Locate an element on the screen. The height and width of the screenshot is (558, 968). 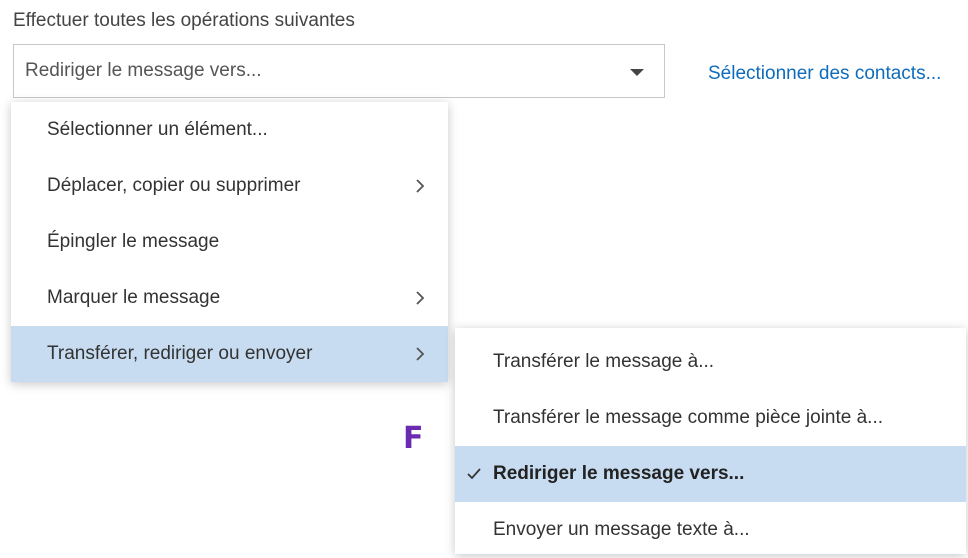
menu-item-label: Marquer le message is located at coordinates (134, 297).